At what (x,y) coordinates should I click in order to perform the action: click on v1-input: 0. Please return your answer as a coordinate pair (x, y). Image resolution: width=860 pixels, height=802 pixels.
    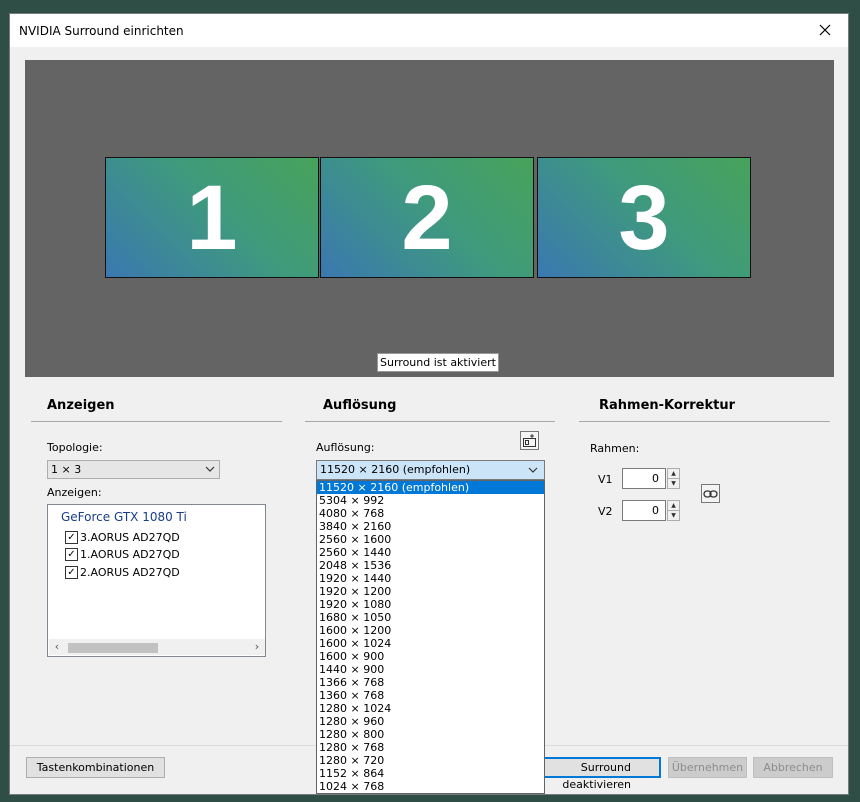
    Looking at the image, I should click on (644, 478).